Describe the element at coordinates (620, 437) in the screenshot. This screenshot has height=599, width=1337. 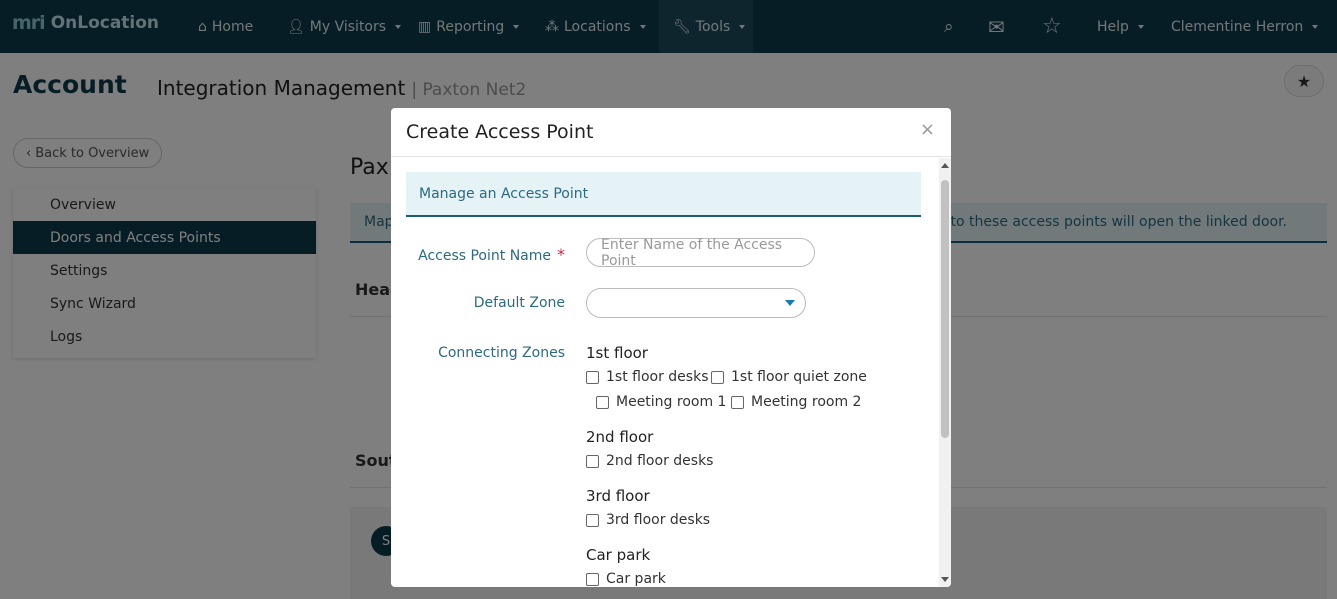
I see `zone-group-title: 2nd floor` at that location.